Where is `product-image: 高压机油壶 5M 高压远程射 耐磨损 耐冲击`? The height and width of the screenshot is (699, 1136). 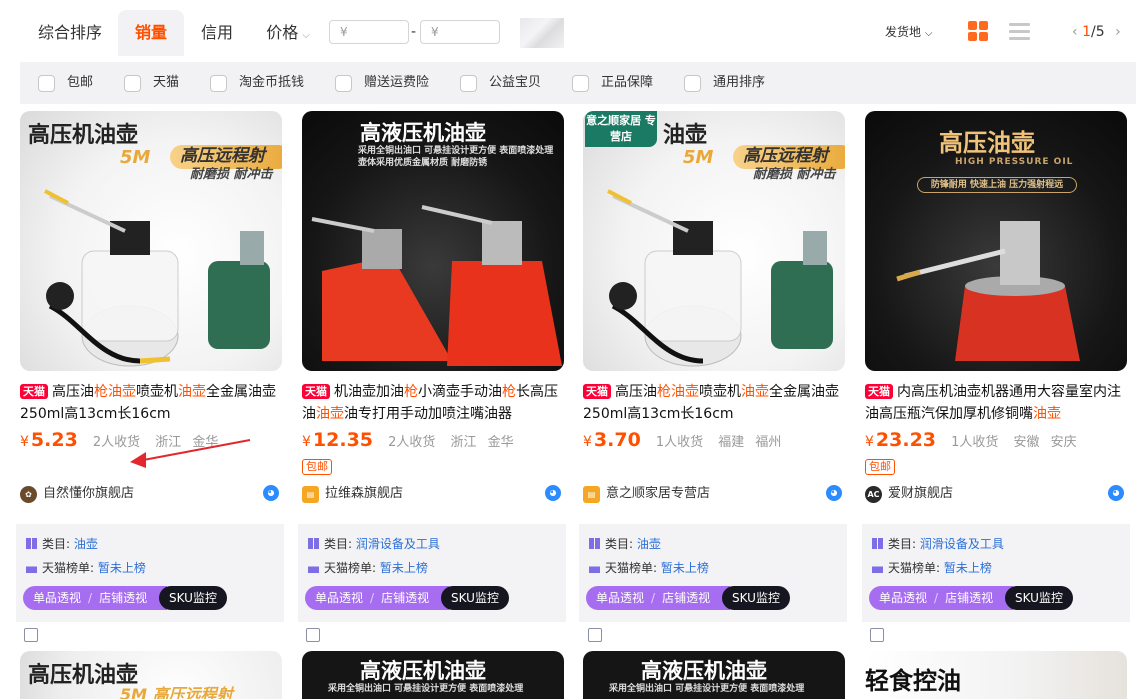
product-image: 高压机油壶 5M 高压远程射 耐磨损 耐冲击 is located at coordinates (151, 241).